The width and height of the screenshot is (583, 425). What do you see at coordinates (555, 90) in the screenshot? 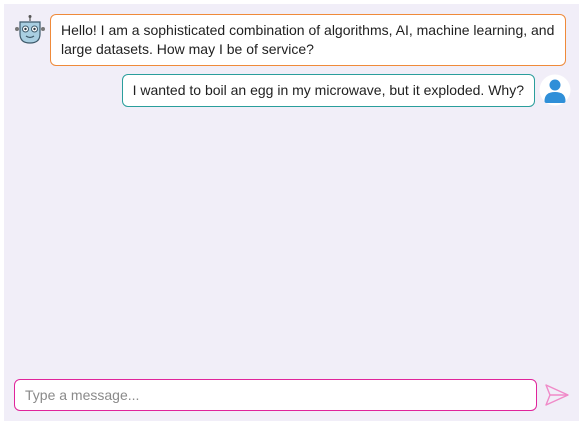
I see `user-icon` at bounding box center [555, 90].